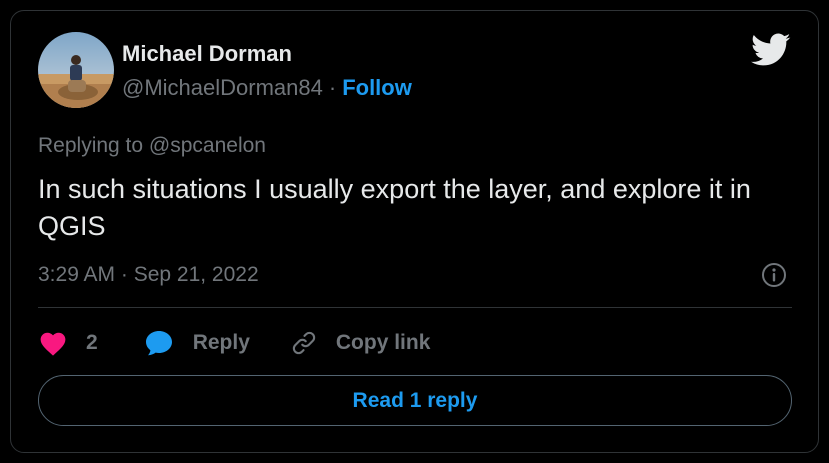  What do you see at coordinates (222, 87) in the screenshot?
I see `author-handle: @MichaelDorman84` at bounding box center [222, 87].